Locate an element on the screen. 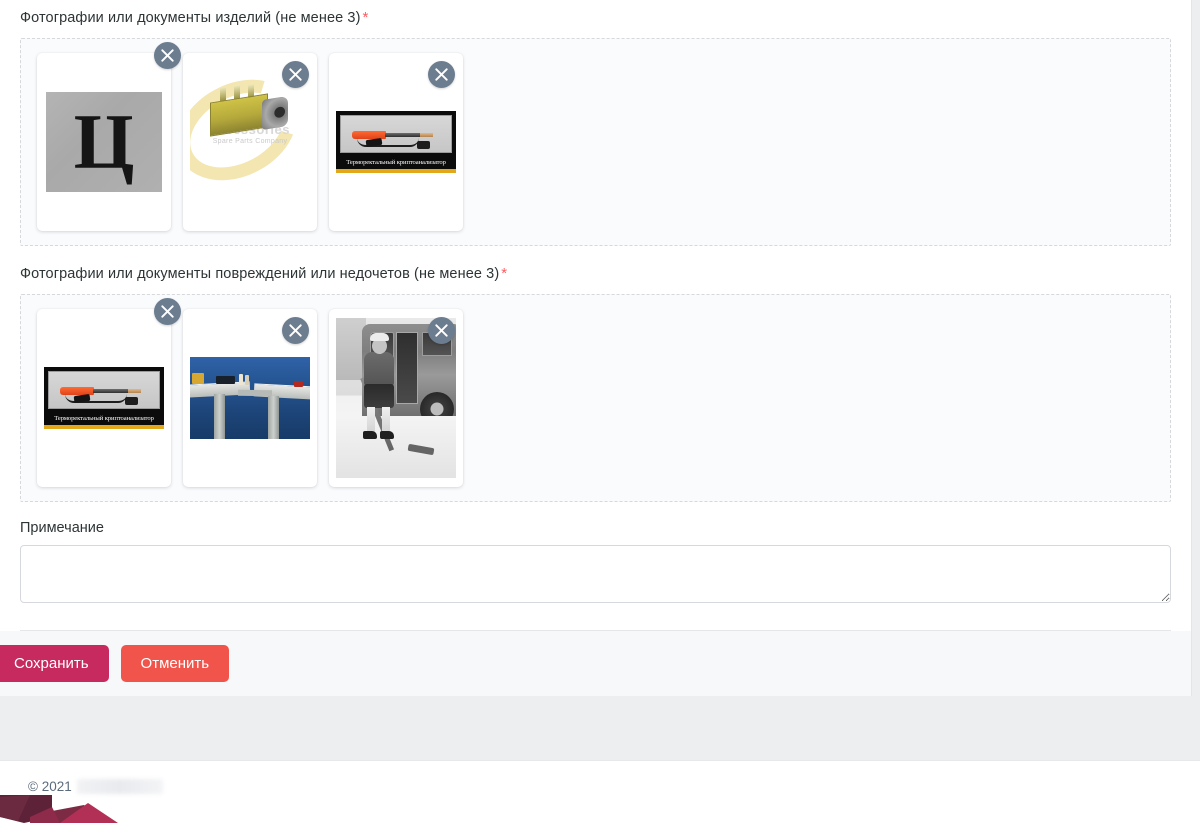 This screenshot has width=1200, height=823. image-letter: Ц is located at coordinates (104, 141).